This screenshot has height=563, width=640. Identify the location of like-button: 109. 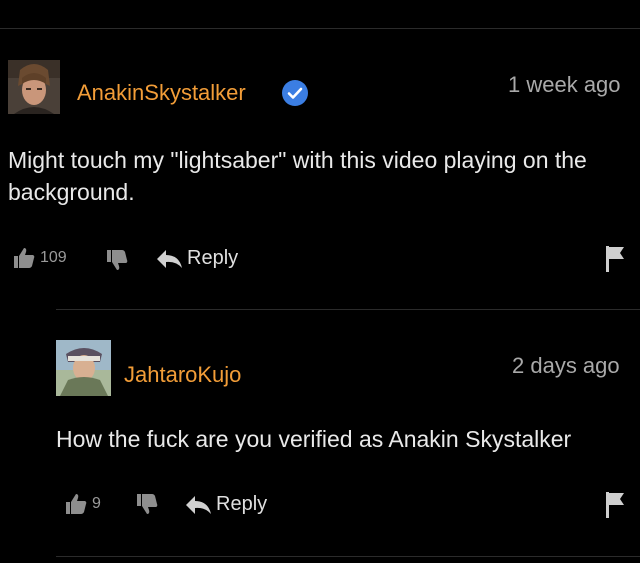
(39, 258).